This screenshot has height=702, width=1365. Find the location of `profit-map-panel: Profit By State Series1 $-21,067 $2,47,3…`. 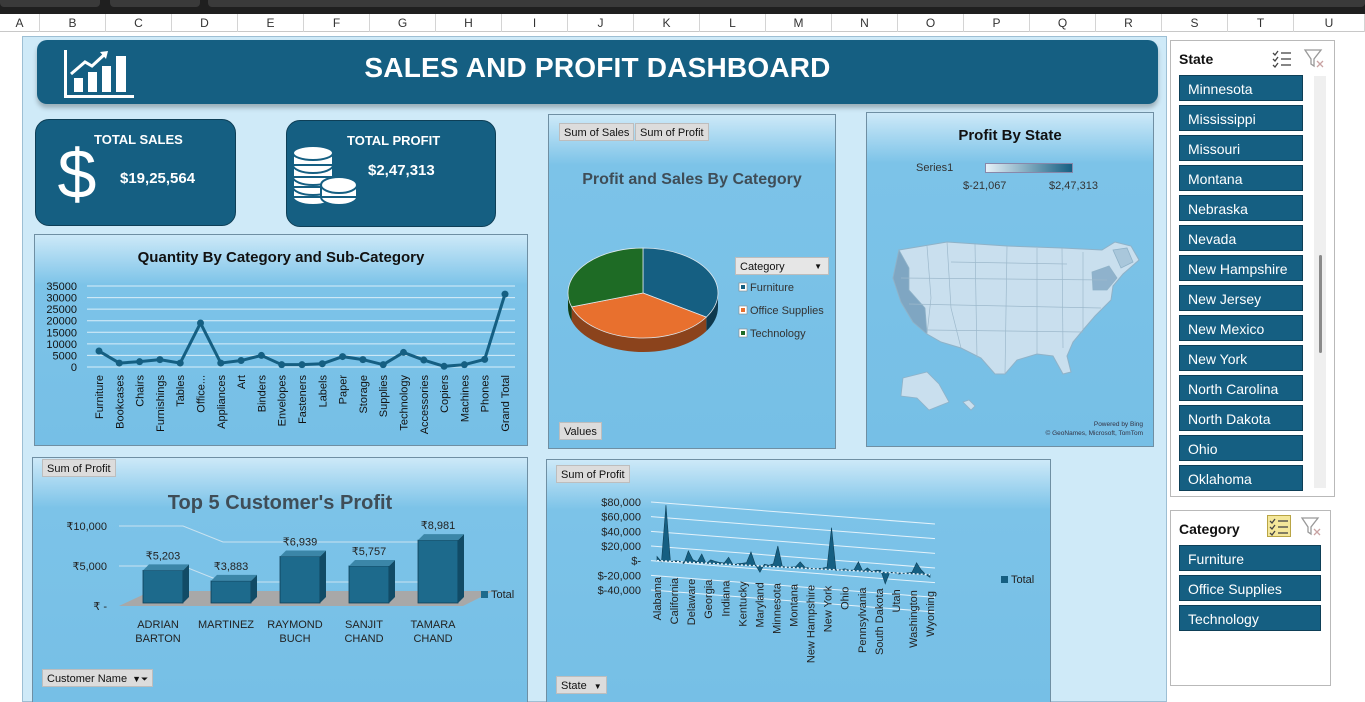

profit-map-panel: Profit By State Series1 $-21,067 $2,47,3… is located at coordinates (1010, 279).